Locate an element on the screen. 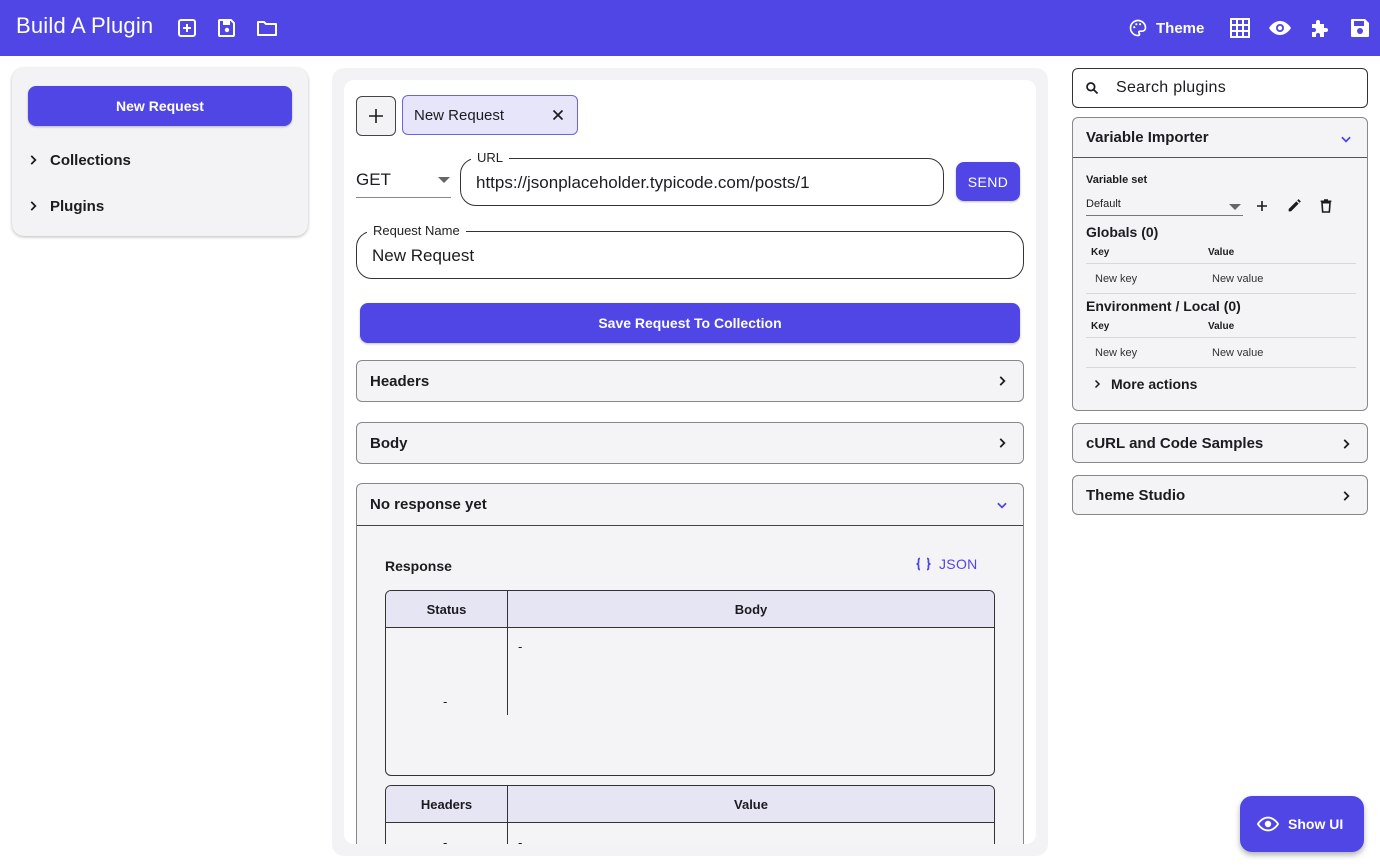 This screenshot has height=868, width=1380. theme-studio-accordion: Theme Studio is located at coordinates (1220, 495).